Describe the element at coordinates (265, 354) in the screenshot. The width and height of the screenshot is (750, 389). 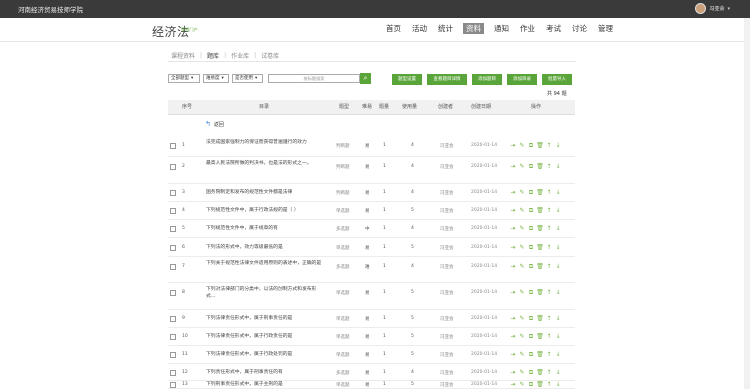
I see `question-title: 下列法律责任形式中，属于行政处罚的是` at that location.